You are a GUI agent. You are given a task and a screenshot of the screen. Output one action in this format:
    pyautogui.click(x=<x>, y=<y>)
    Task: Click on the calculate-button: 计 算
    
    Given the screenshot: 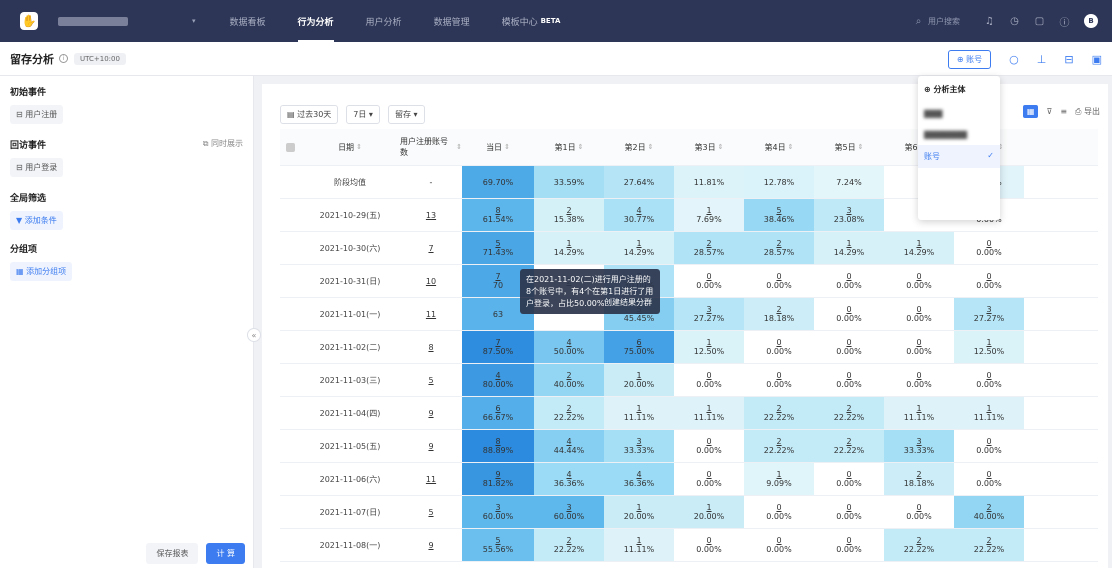 What is the action you would take?
    pyautogui.click(x=225, y=553)
    